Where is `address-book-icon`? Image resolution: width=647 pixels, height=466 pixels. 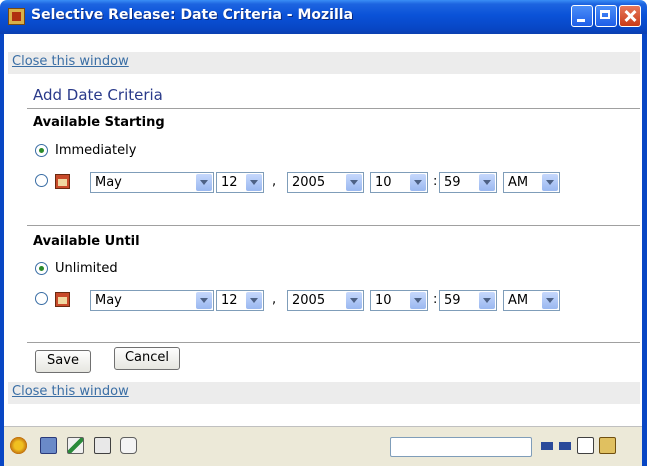
address-book-icon is located at coordinates (102, 445).